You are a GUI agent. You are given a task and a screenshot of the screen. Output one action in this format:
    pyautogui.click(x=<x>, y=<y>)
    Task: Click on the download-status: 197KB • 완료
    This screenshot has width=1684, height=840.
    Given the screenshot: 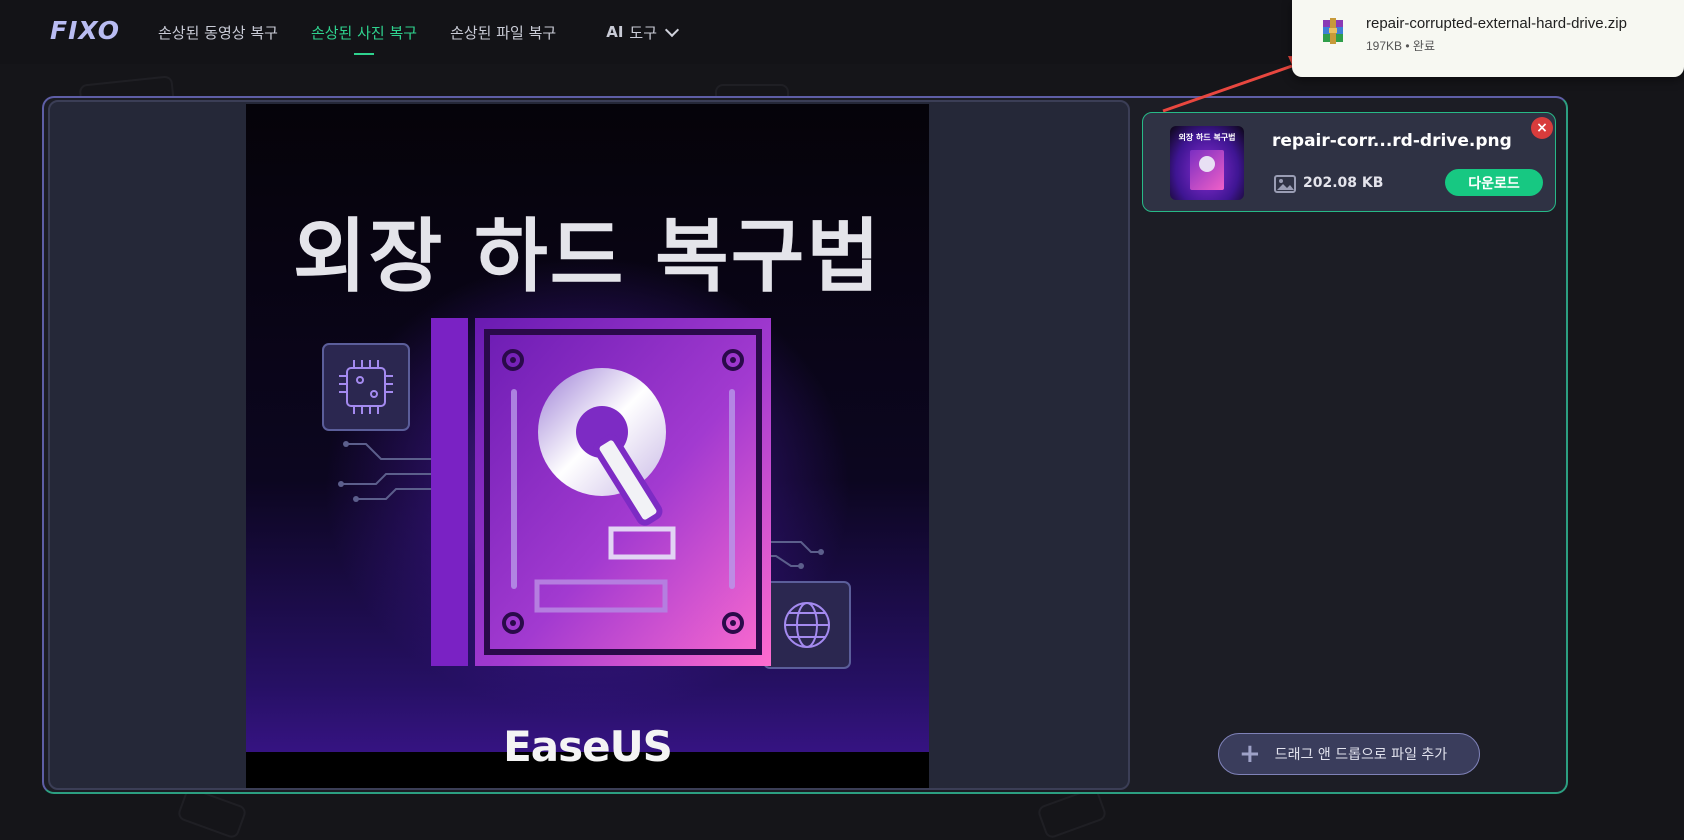 What is the action you would take?
    pyautogui.click(x=1400, y=45)
    